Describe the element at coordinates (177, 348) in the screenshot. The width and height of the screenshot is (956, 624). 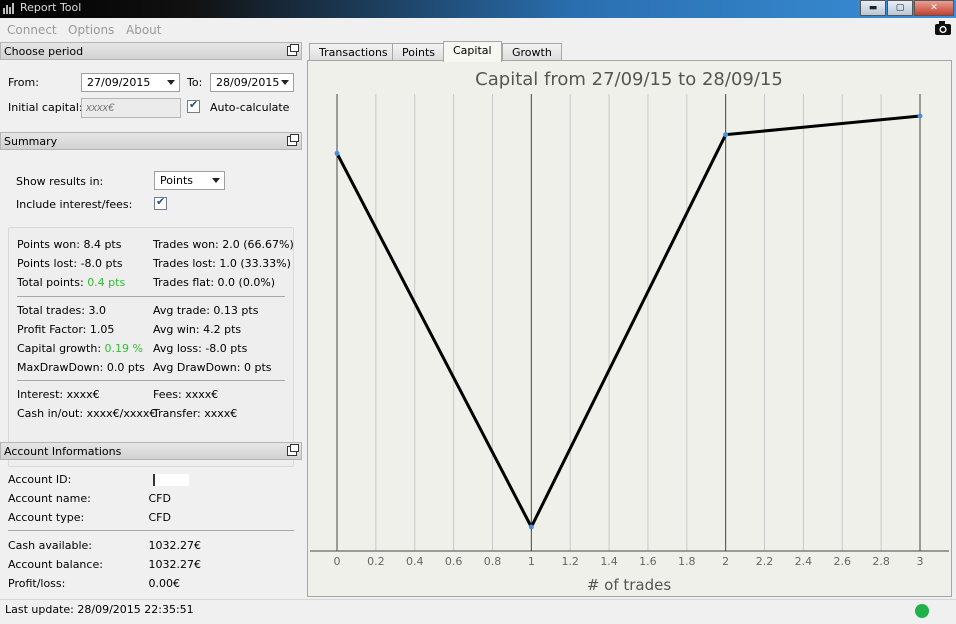
I see `stat-label: Avg loss:` at that location.